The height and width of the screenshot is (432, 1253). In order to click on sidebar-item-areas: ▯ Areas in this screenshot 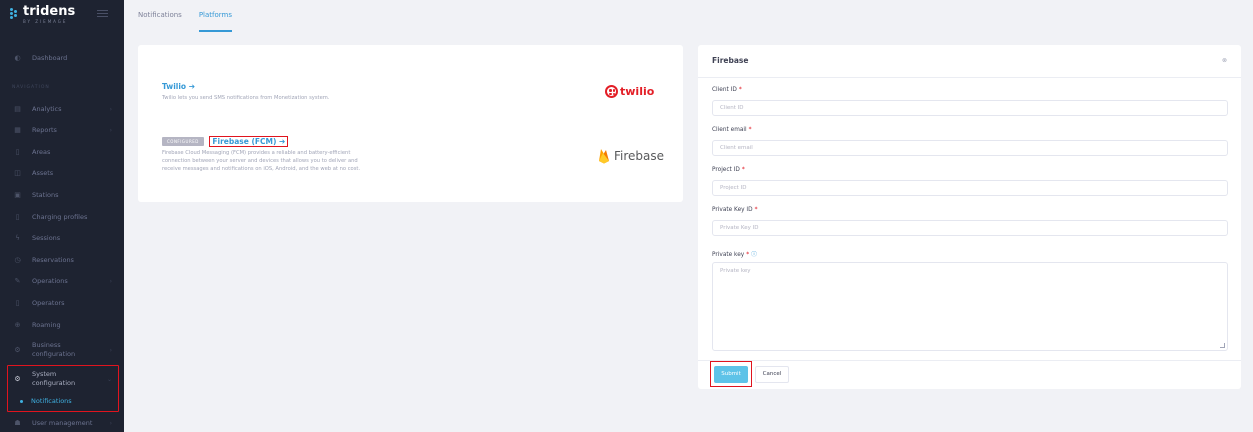, I will do `click(62, 152)`.